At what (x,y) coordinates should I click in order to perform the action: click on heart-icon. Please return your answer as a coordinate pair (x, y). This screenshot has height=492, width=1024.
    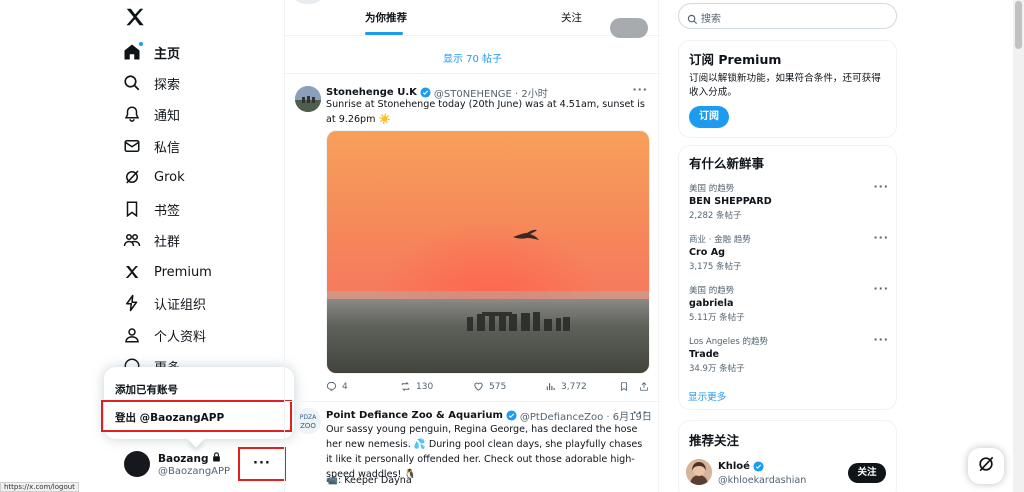
    Looking at the image, I should click on (478, 386).